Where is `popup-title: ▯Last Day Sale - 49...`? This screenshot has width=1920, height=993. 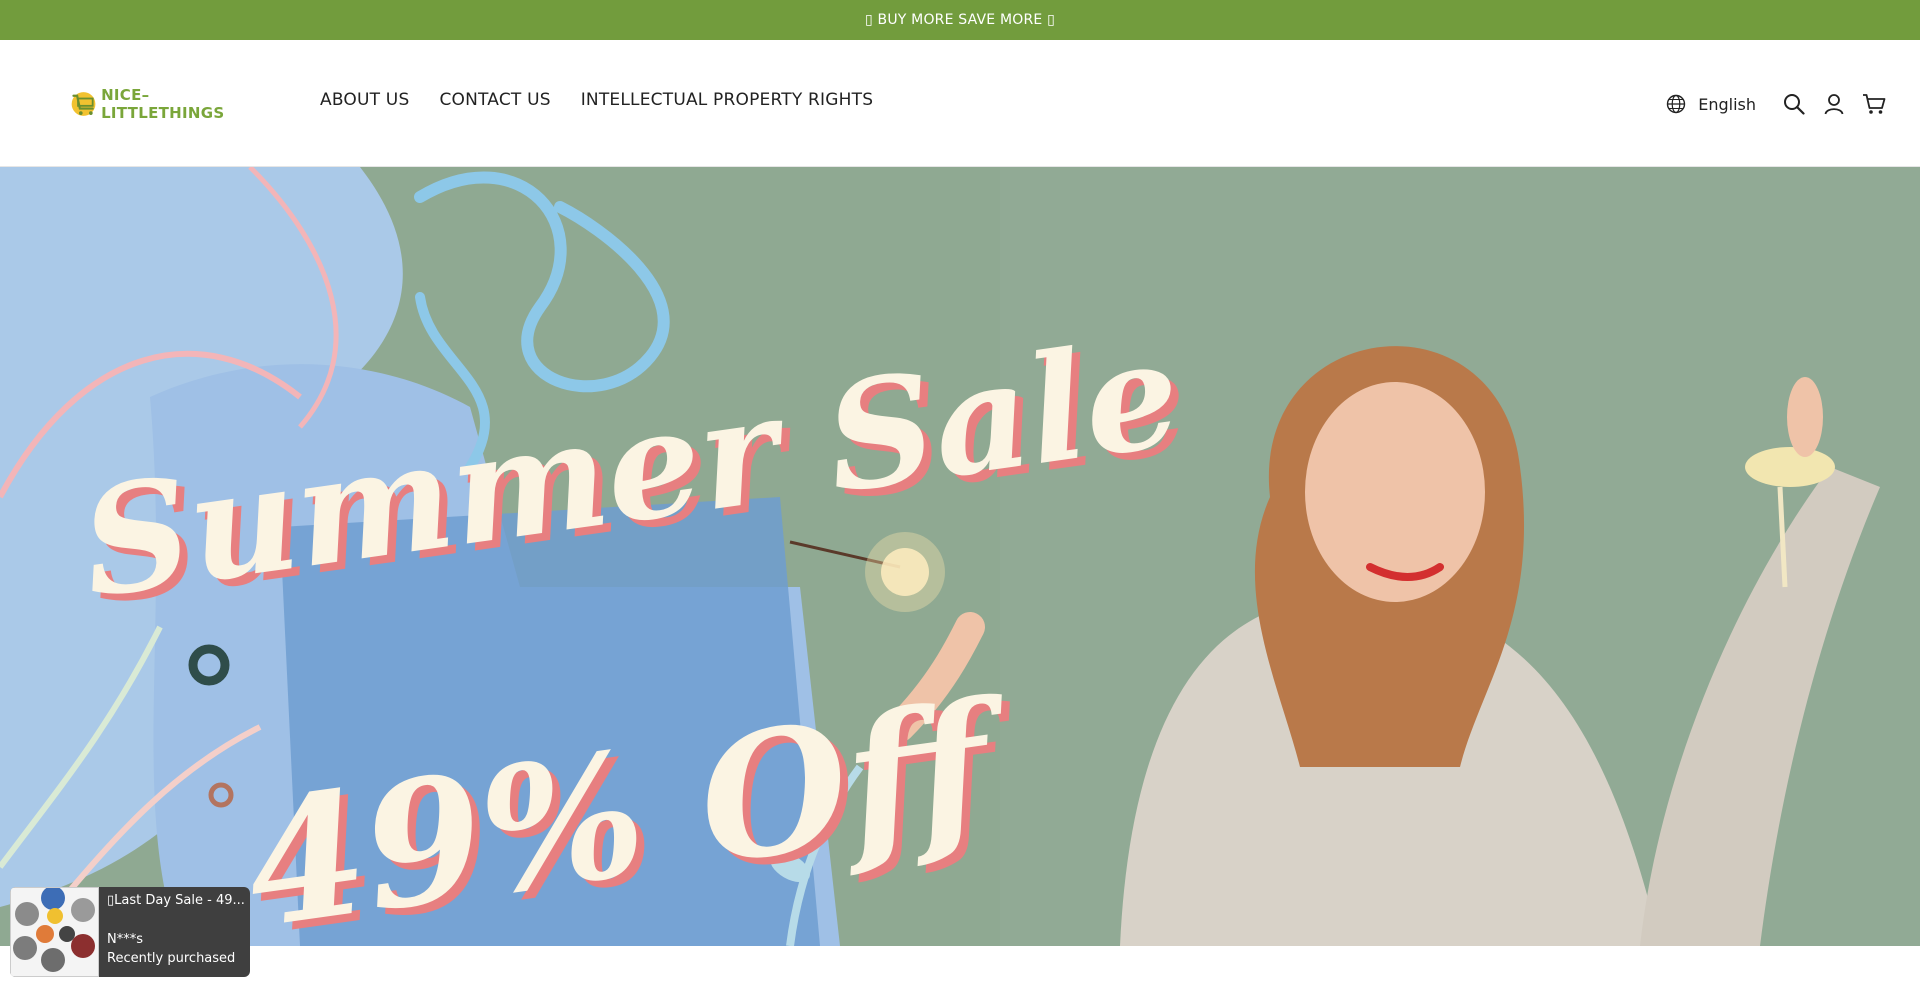 popup-title: ▯Last Day Sale - 49... is located at coordinates (176, 900).